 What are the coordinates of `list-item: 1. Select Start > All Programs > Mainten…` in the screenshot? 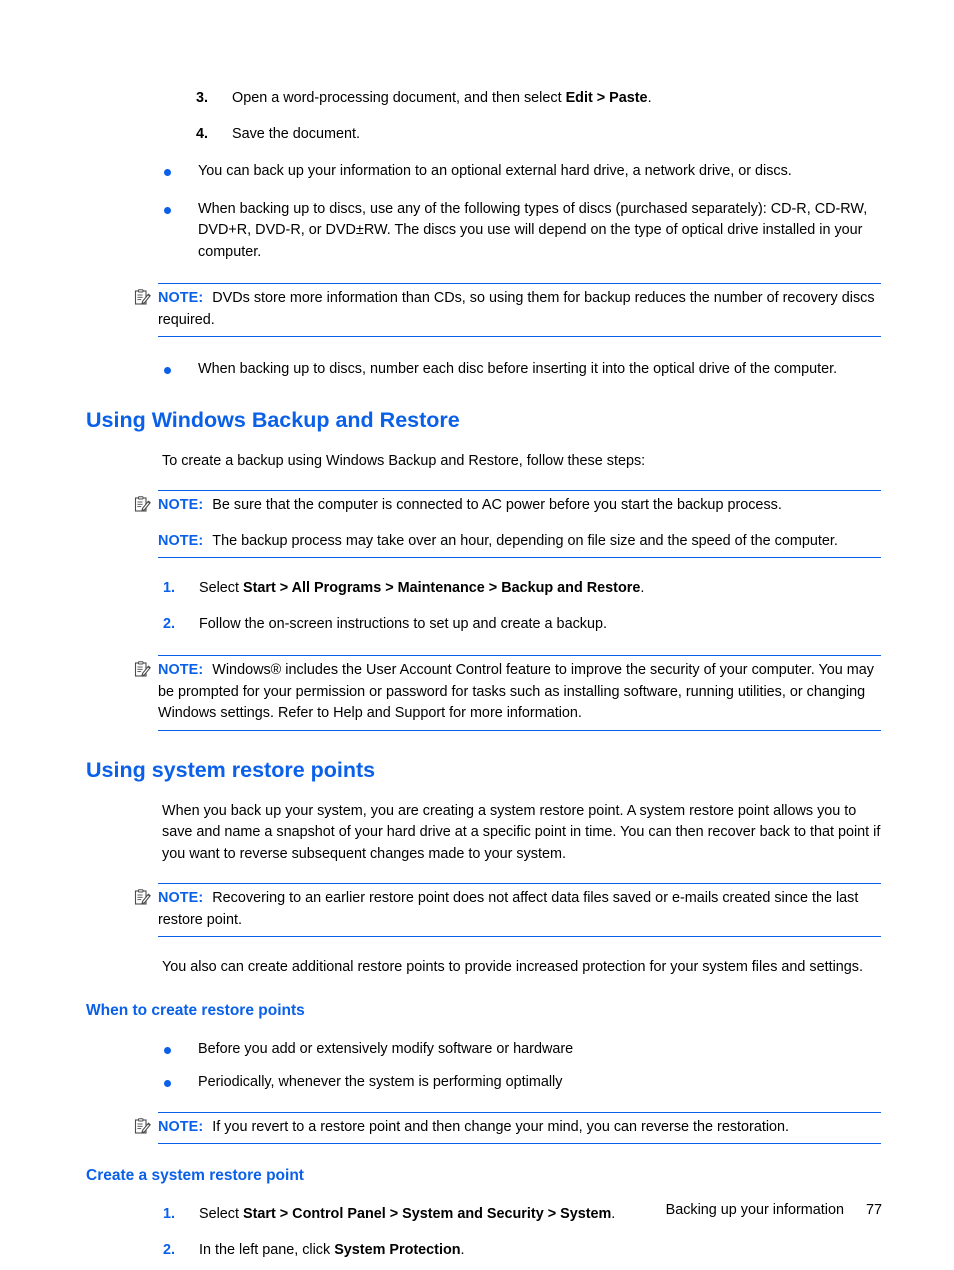 It's located at (522, 589).